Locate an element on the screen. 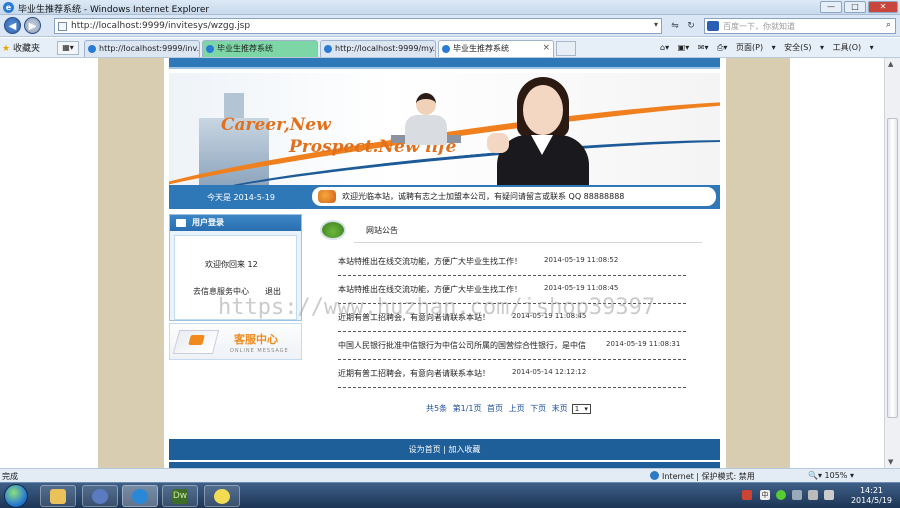 The image size is (900, 508). taskbar-explorer is located at coordinates (58, 496).